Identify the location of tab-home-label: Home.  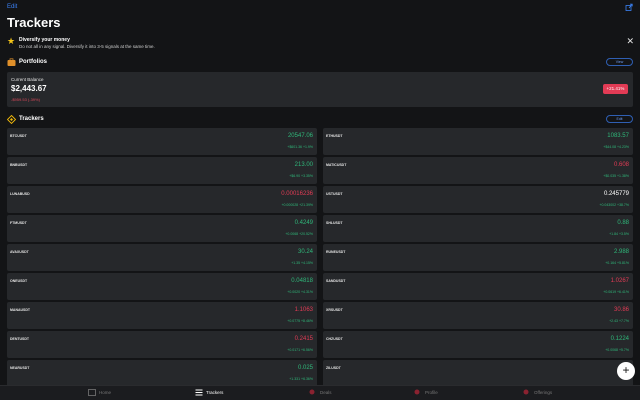
(105, 392).